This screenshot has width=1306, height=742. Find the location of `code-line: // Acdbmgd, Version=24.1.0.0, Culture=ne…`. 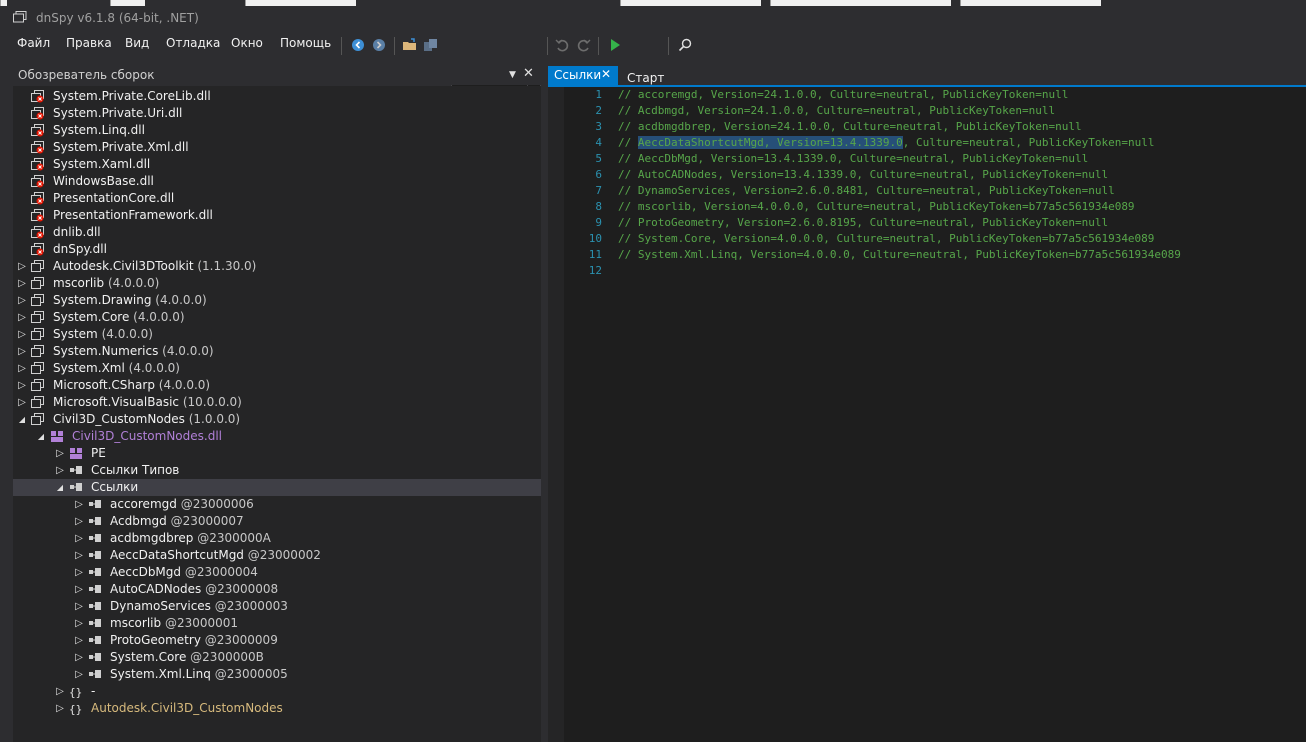

code-line: // Acdbmgd, Version=24.1.0.0, Culture=ne… is located at coordinates (836, 110).